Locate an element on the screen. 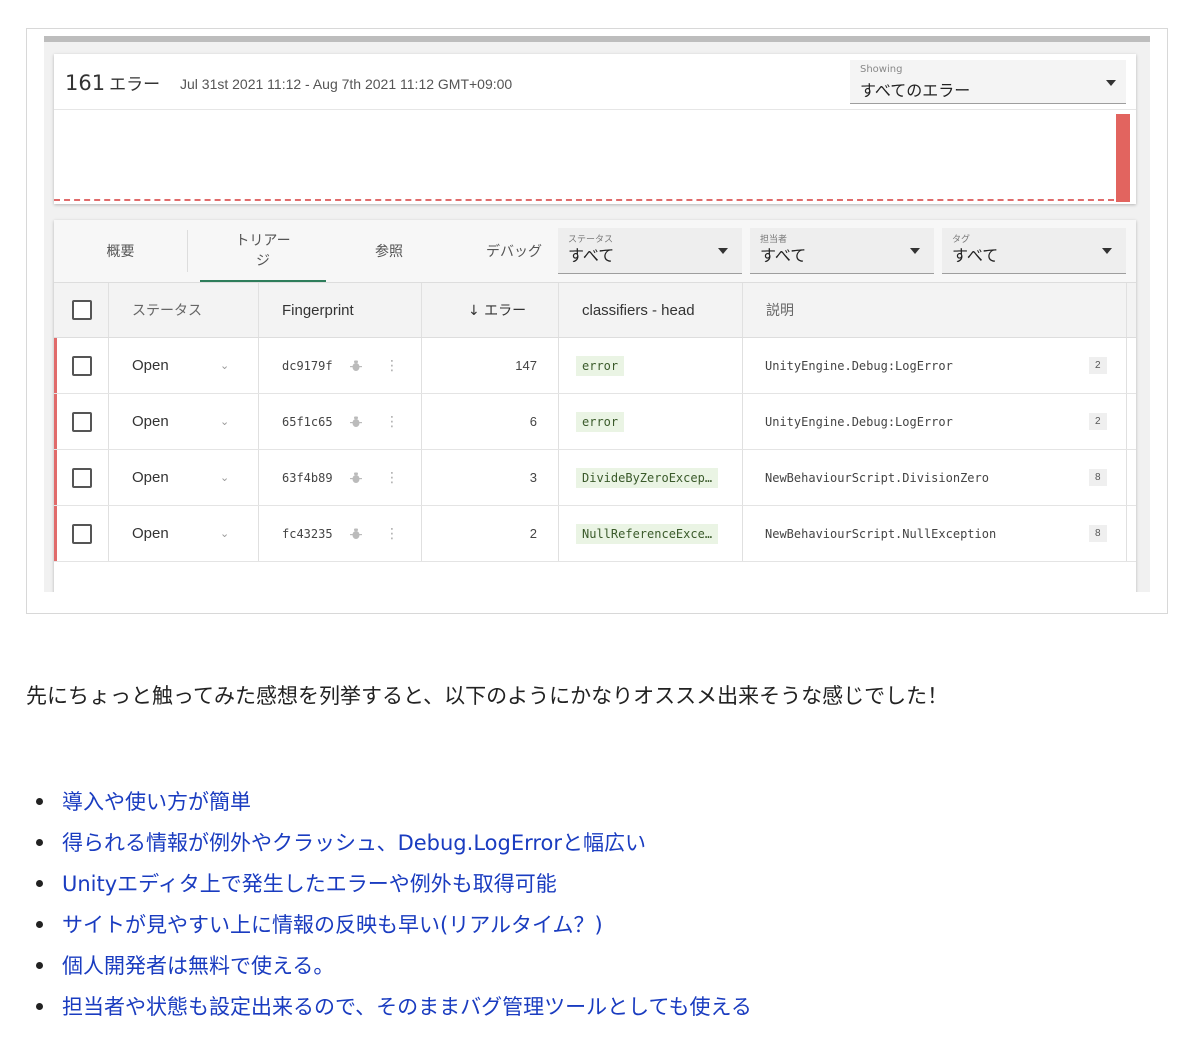  row-fingerprint: 63f4b89 is located at coordinates (307, 477).